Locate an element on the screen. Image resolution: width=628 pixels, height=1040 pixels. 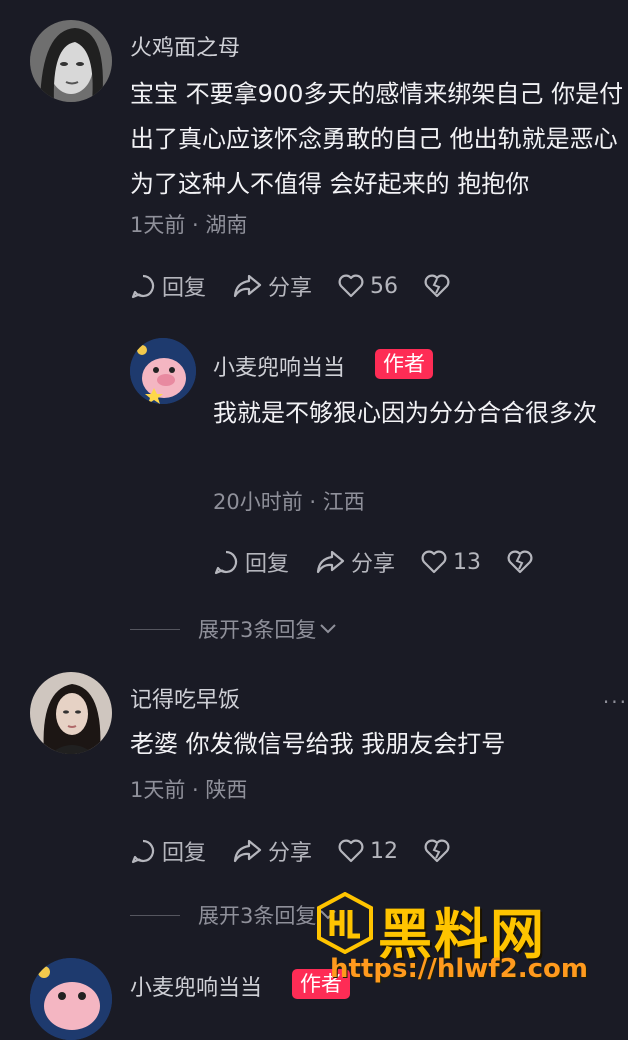
comment-actions: 回复 分享 12 is located at coordinates (306, 851).